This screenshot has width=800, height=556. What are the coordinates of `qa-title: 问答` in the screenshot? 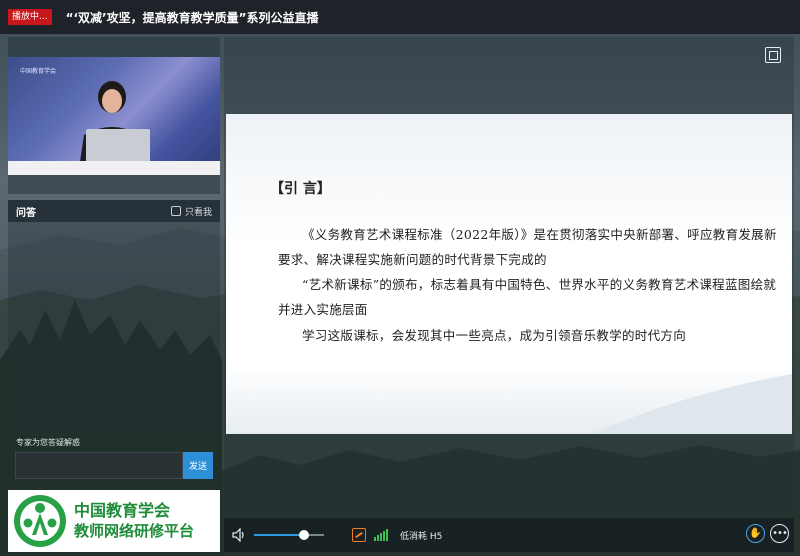 It's located at (26, 213).